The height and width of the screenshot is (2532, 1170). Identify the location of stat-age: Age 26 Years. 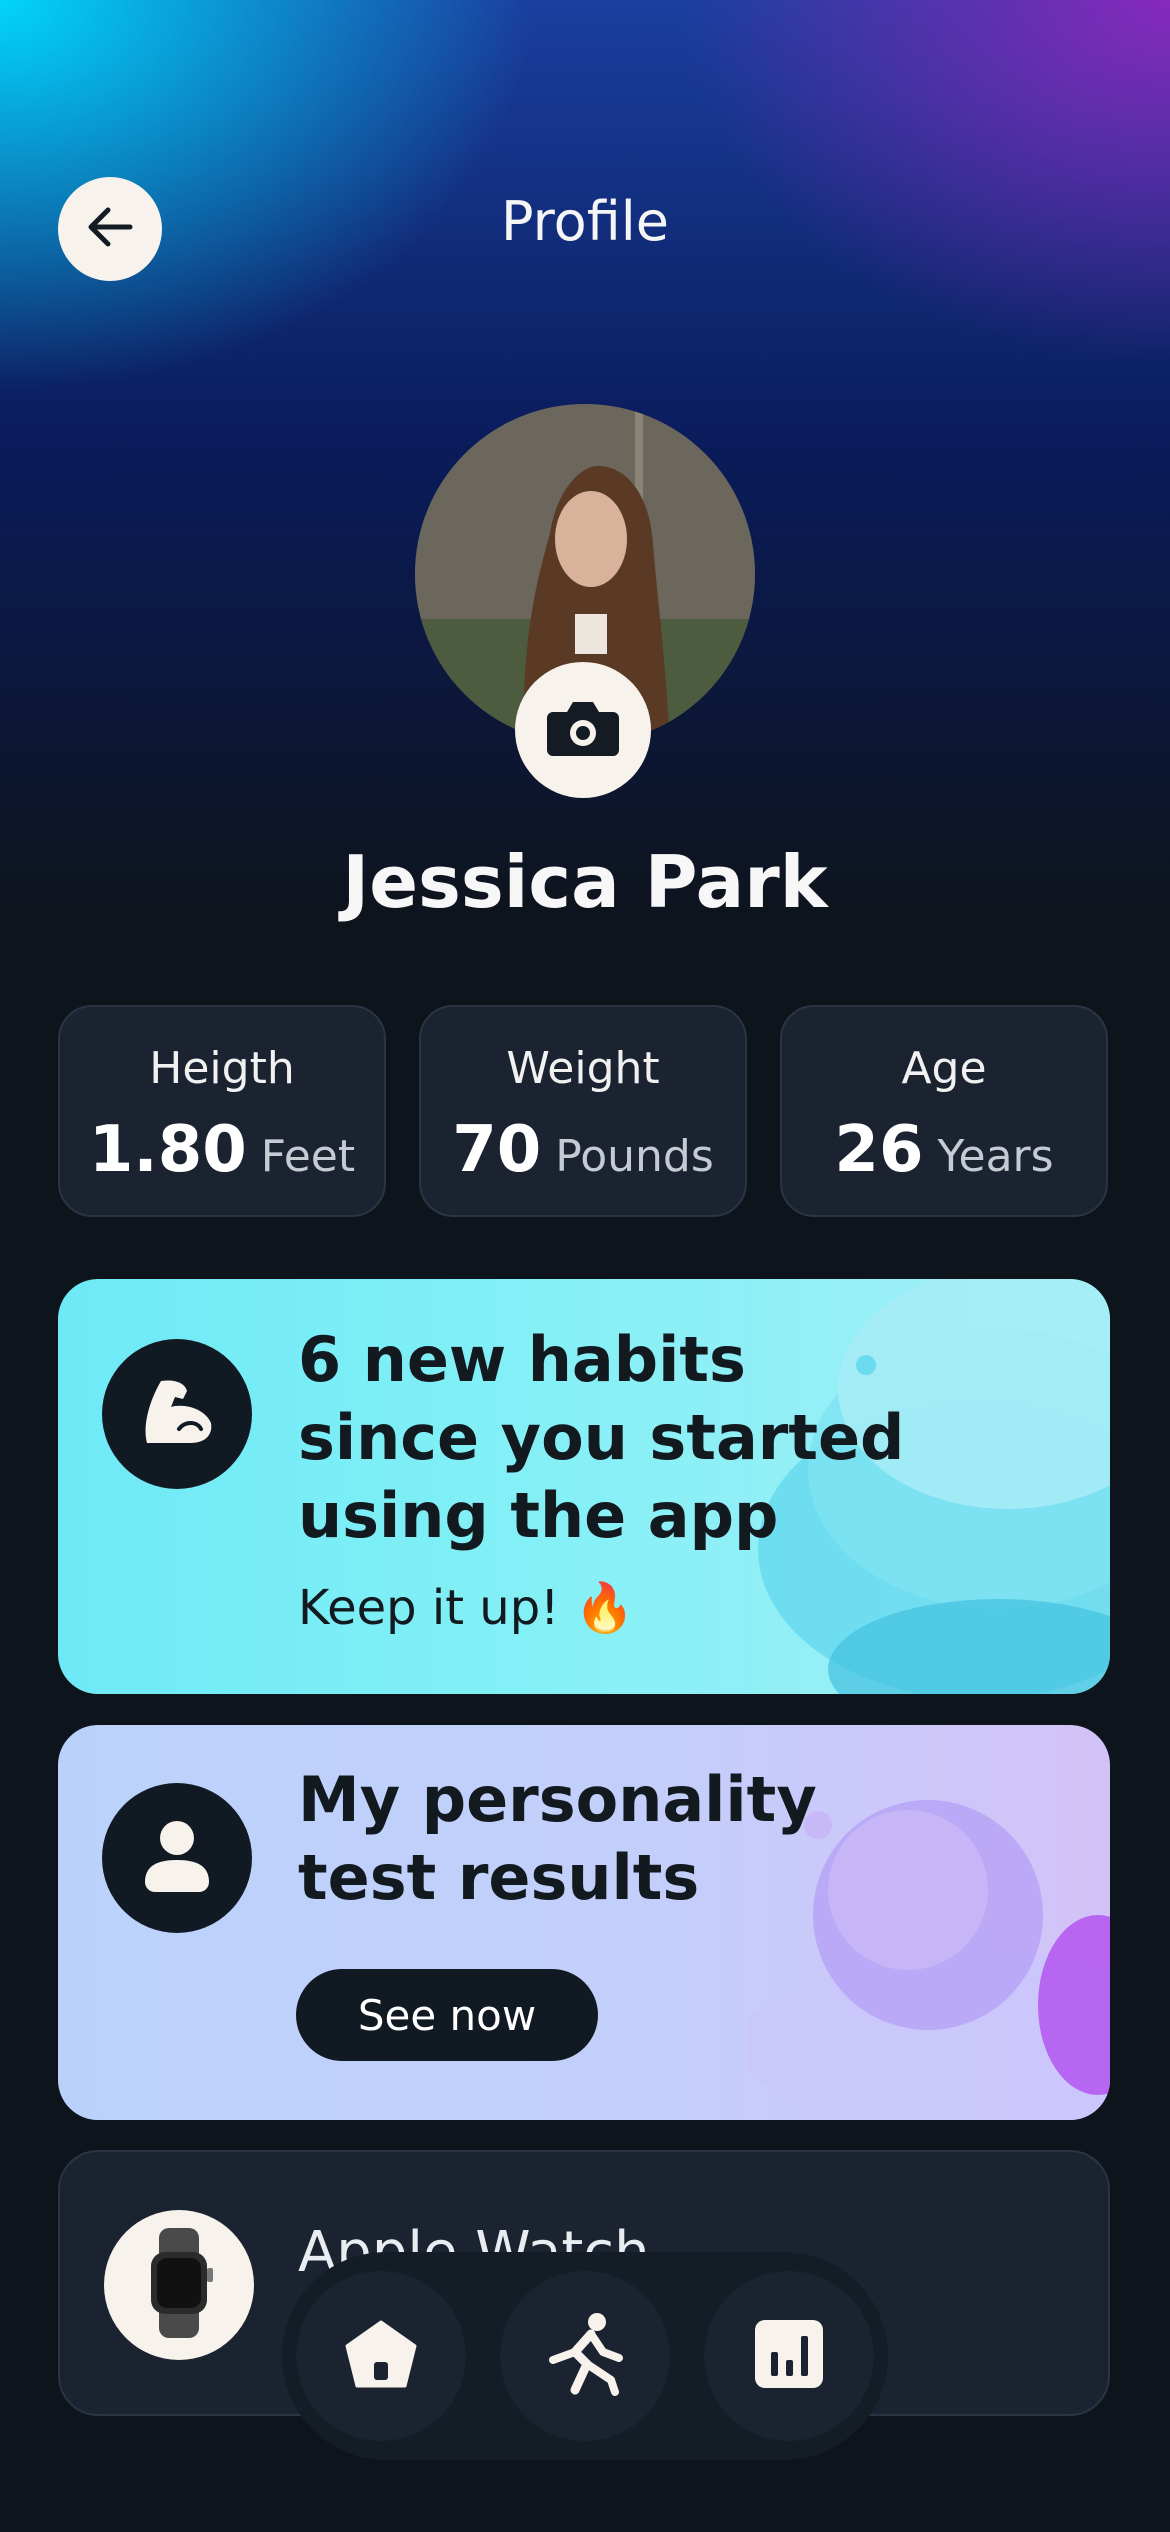
(944, 1111).